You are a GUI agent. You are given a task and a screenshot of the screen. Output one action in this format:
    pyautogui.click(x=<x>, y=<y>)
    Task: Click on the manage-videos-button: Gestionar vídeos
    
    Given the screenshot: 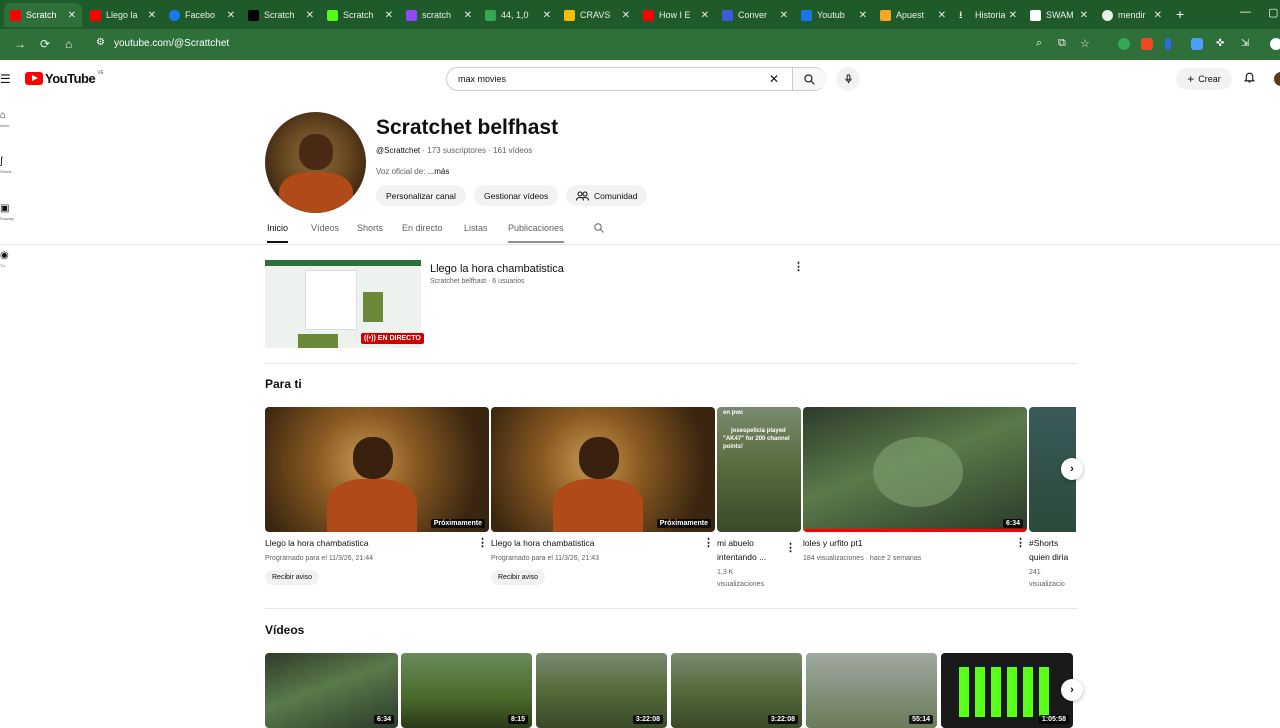 What is the action you would take?
    pyautogui.click(x=516, y=195)
    